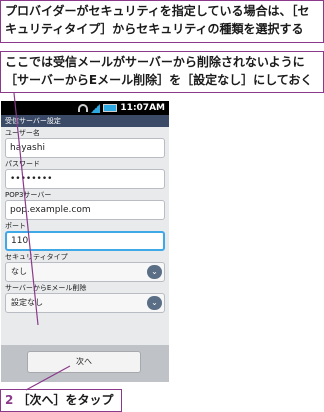 The height and width of the screenshot is (412, 324). I want to click on status-bar: 11:07AM, so click(85, 108).